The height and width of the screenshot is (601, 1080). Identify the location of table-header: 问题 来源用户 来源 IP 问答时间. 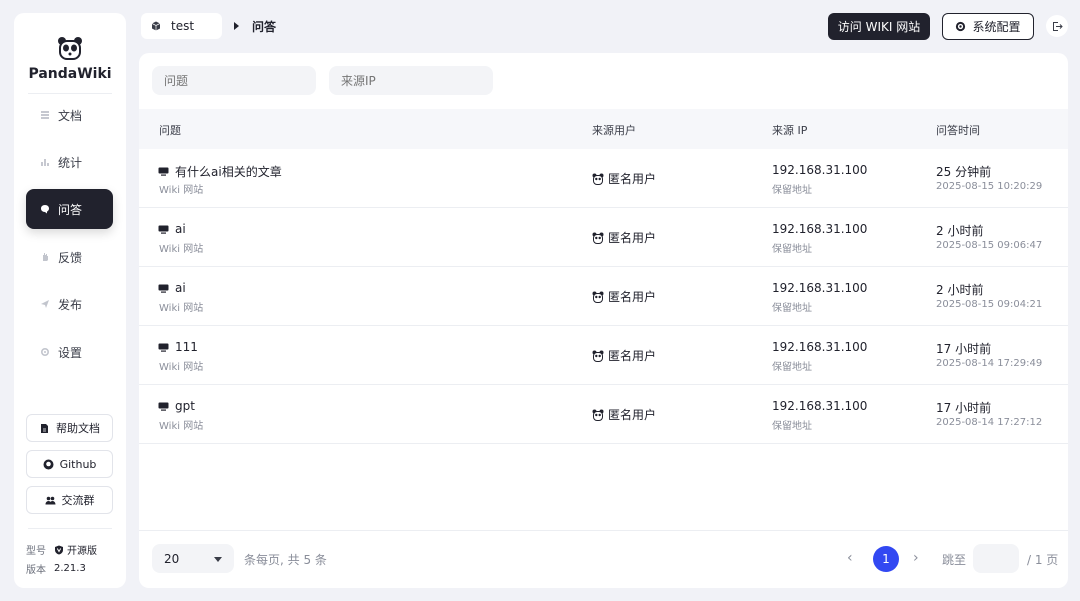
(603, 129).